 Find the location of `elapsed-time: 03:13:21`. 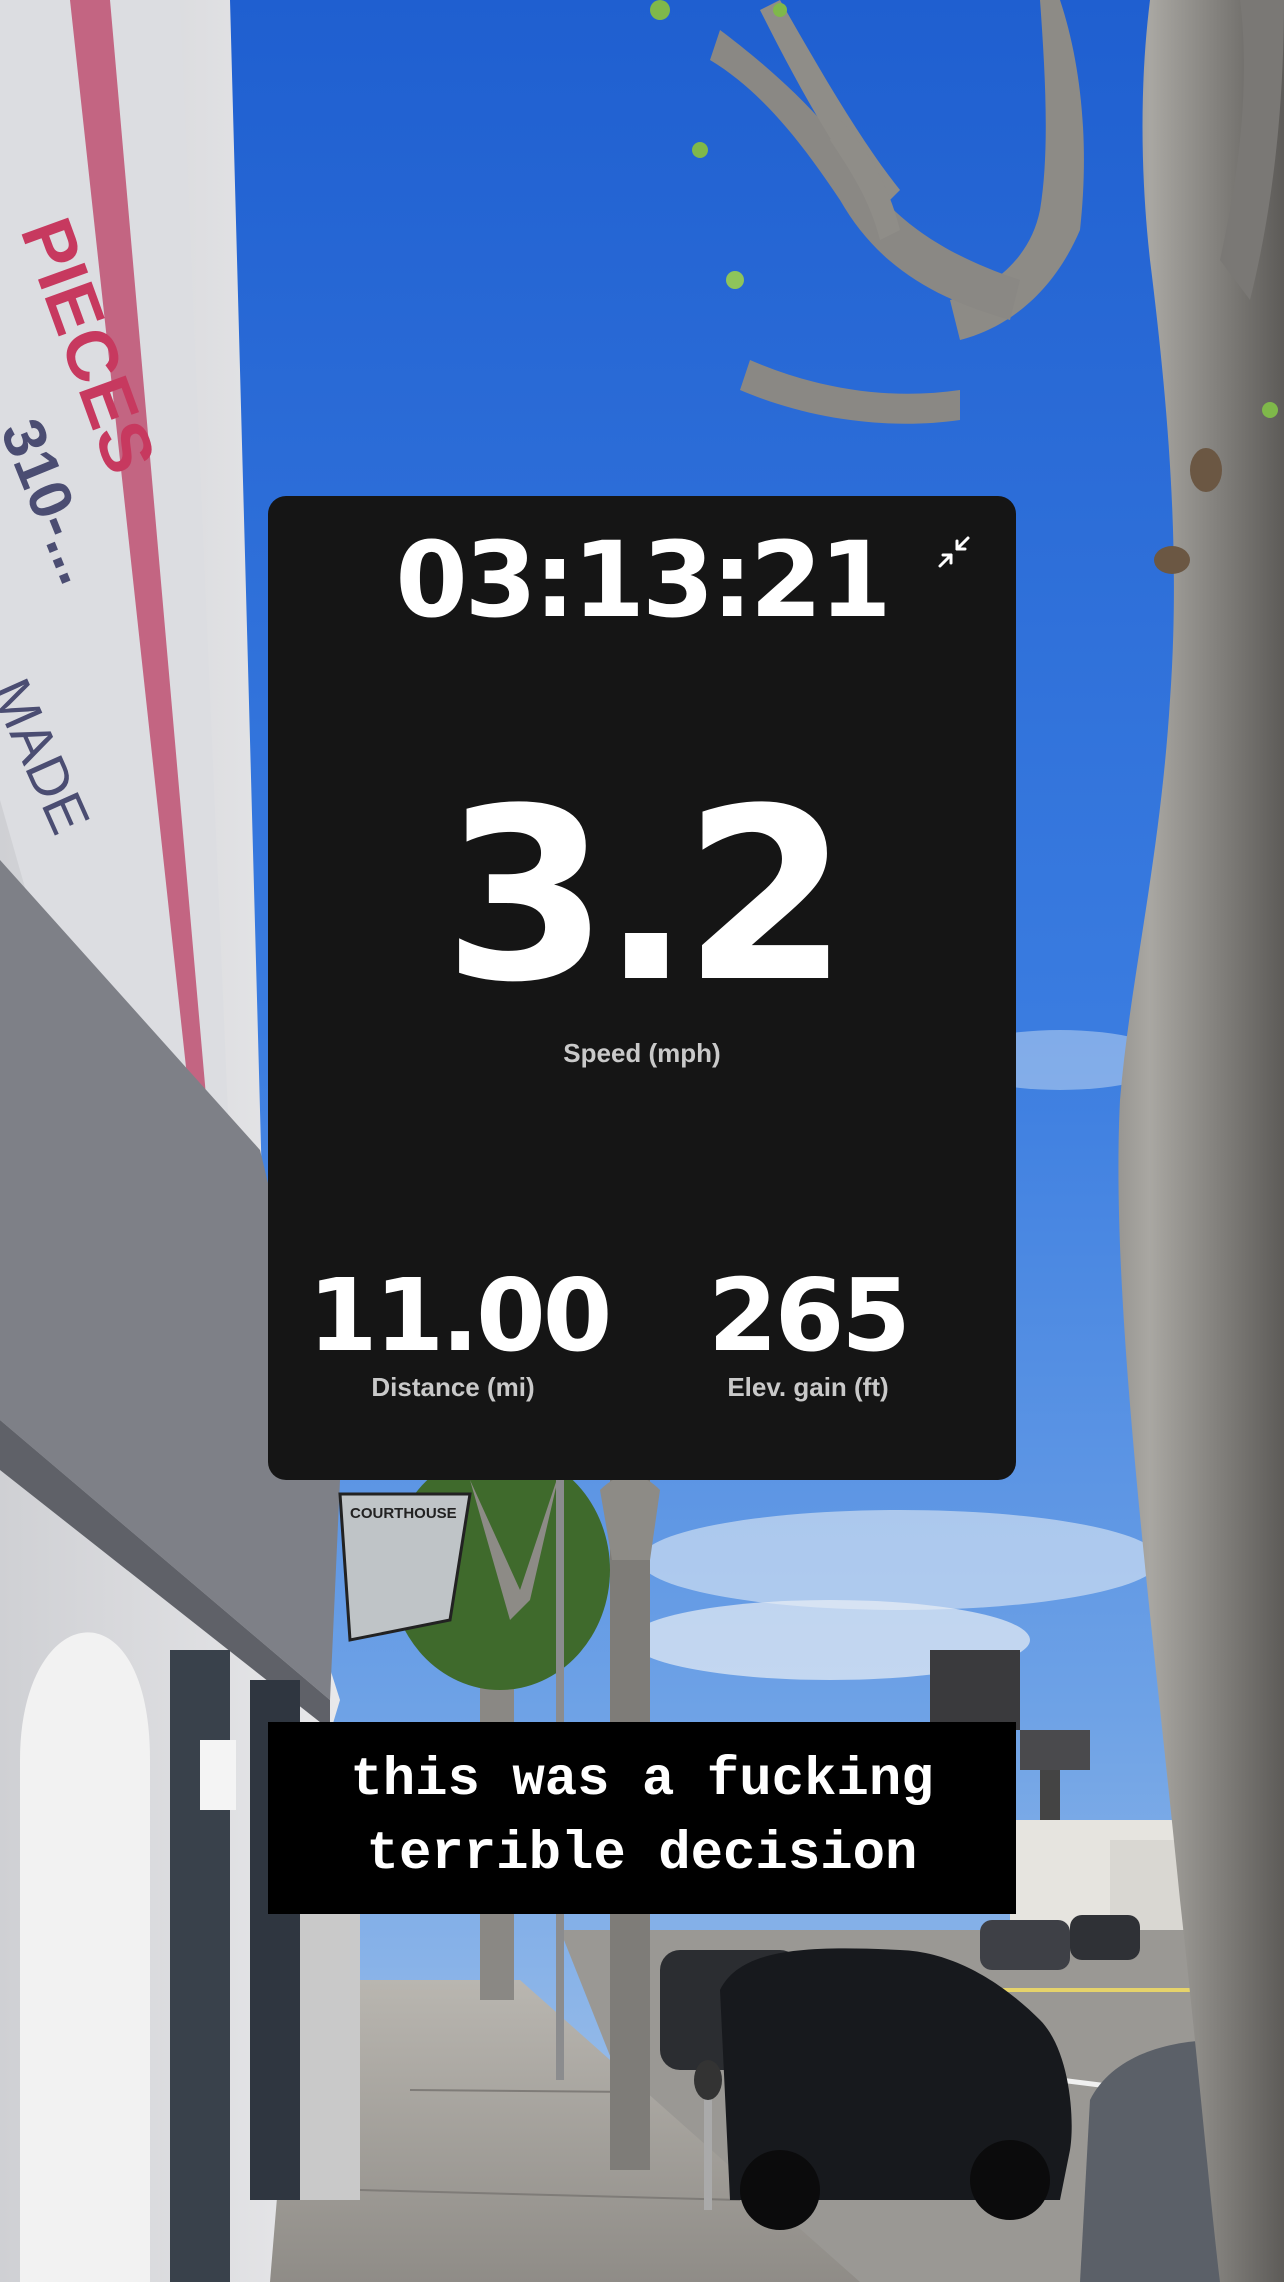

elapsed-time: 03:13:21 is located at coordinates (643, 580).